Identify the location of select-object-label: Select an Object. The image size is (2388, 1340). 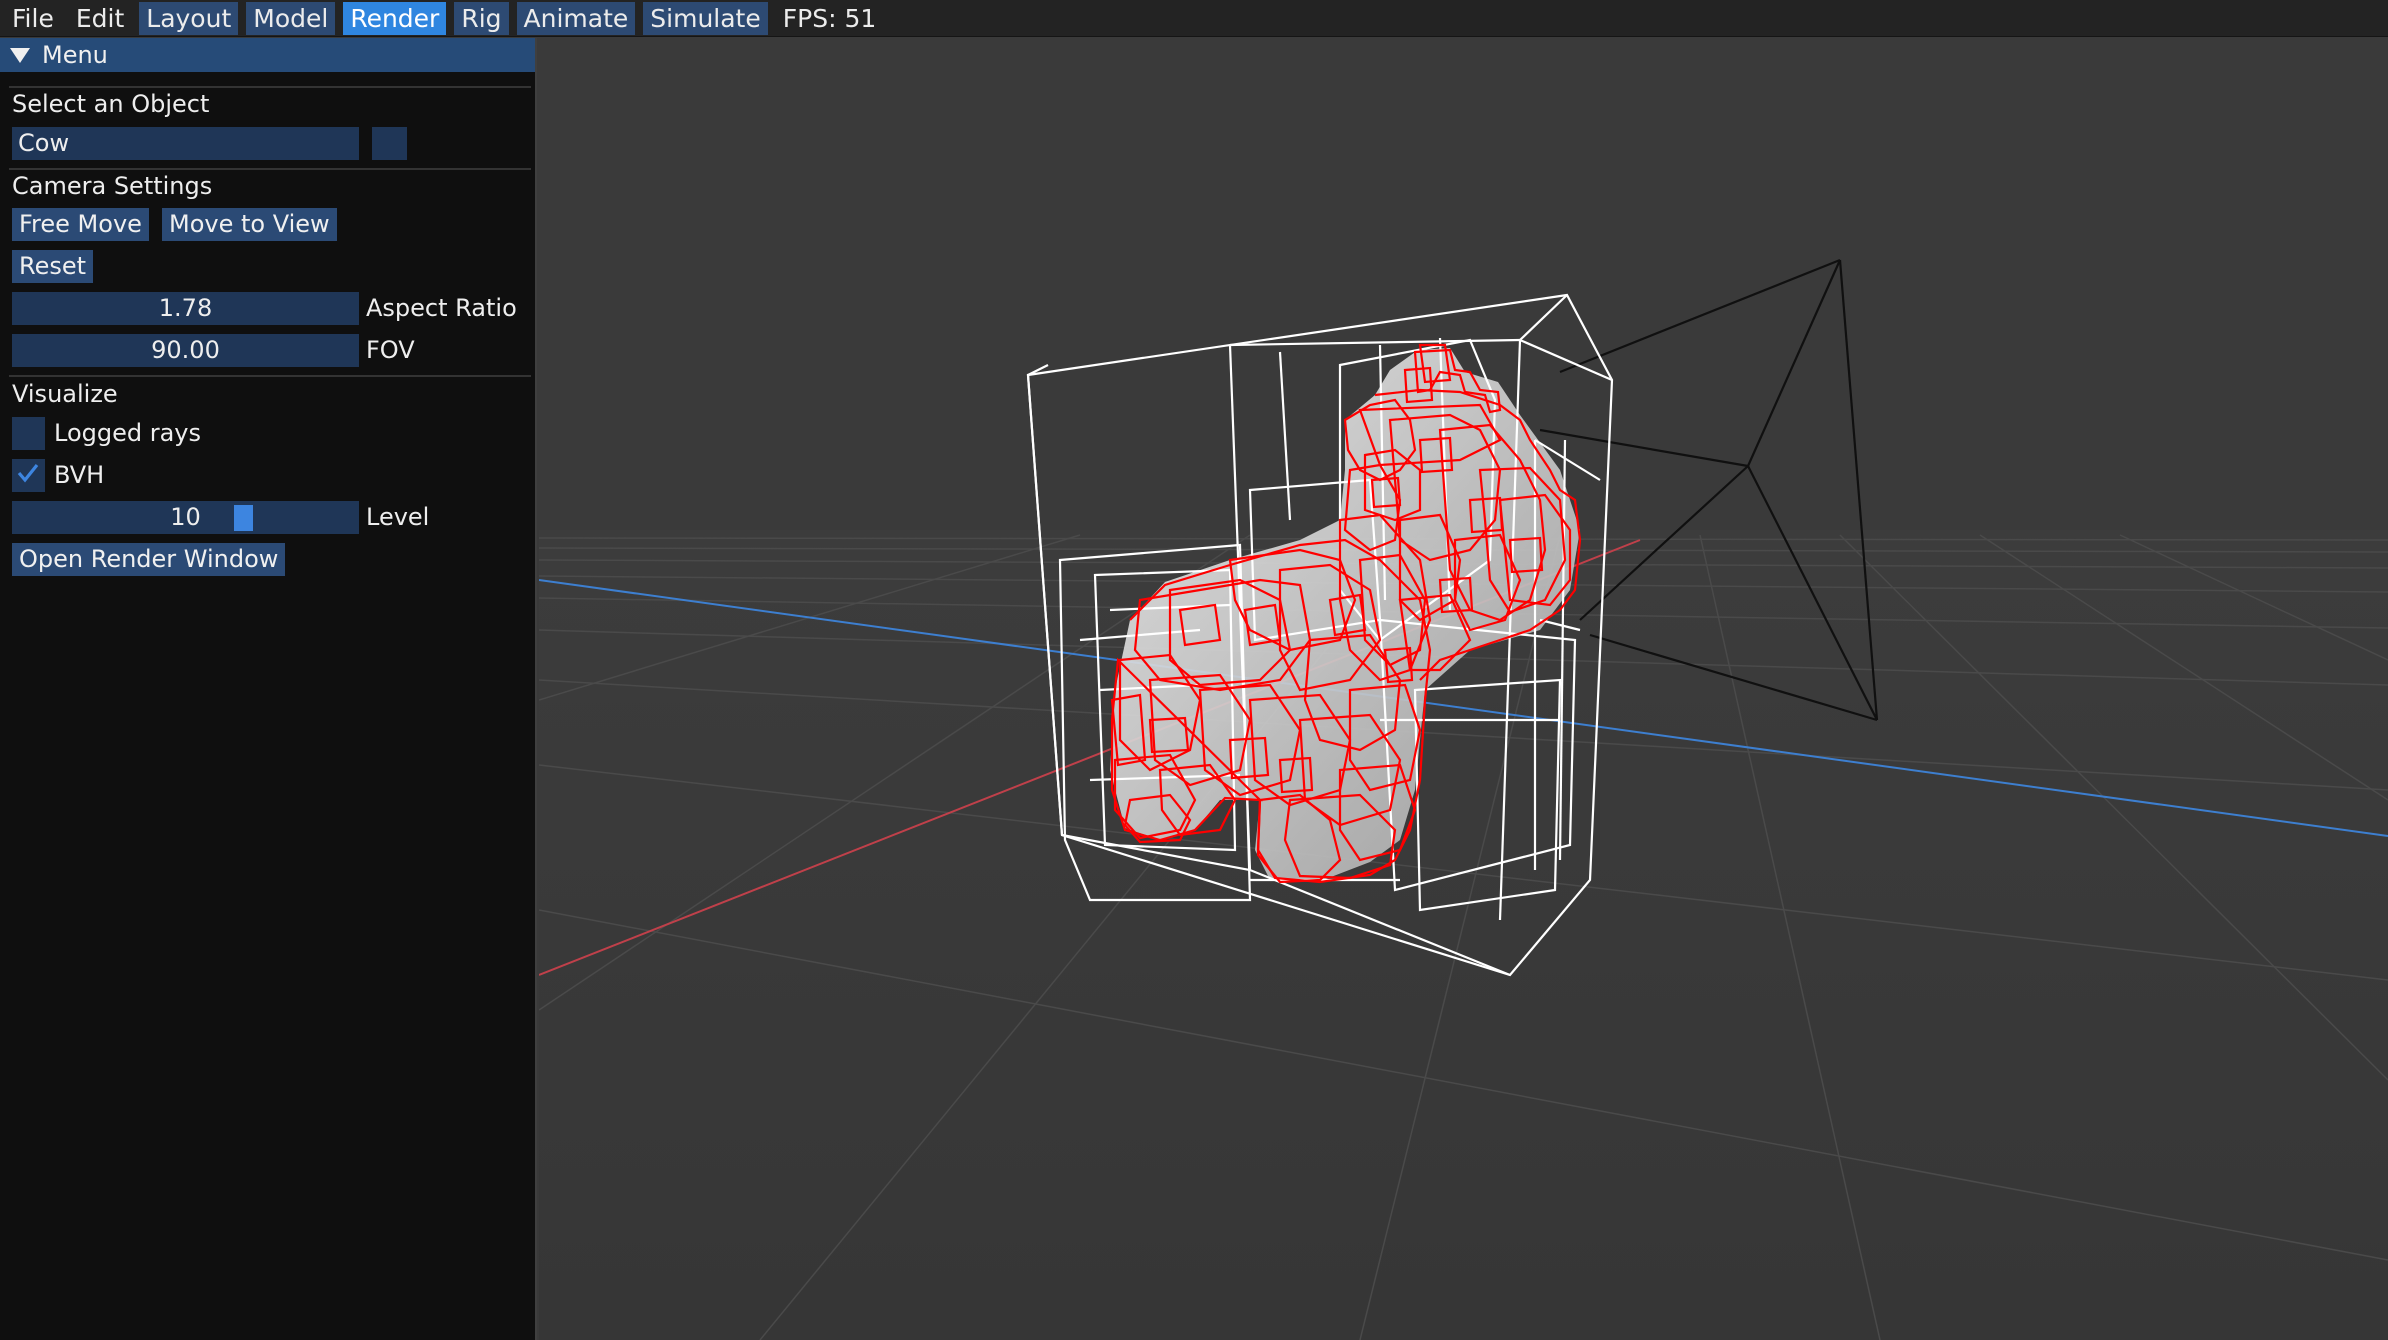
(111, 104).